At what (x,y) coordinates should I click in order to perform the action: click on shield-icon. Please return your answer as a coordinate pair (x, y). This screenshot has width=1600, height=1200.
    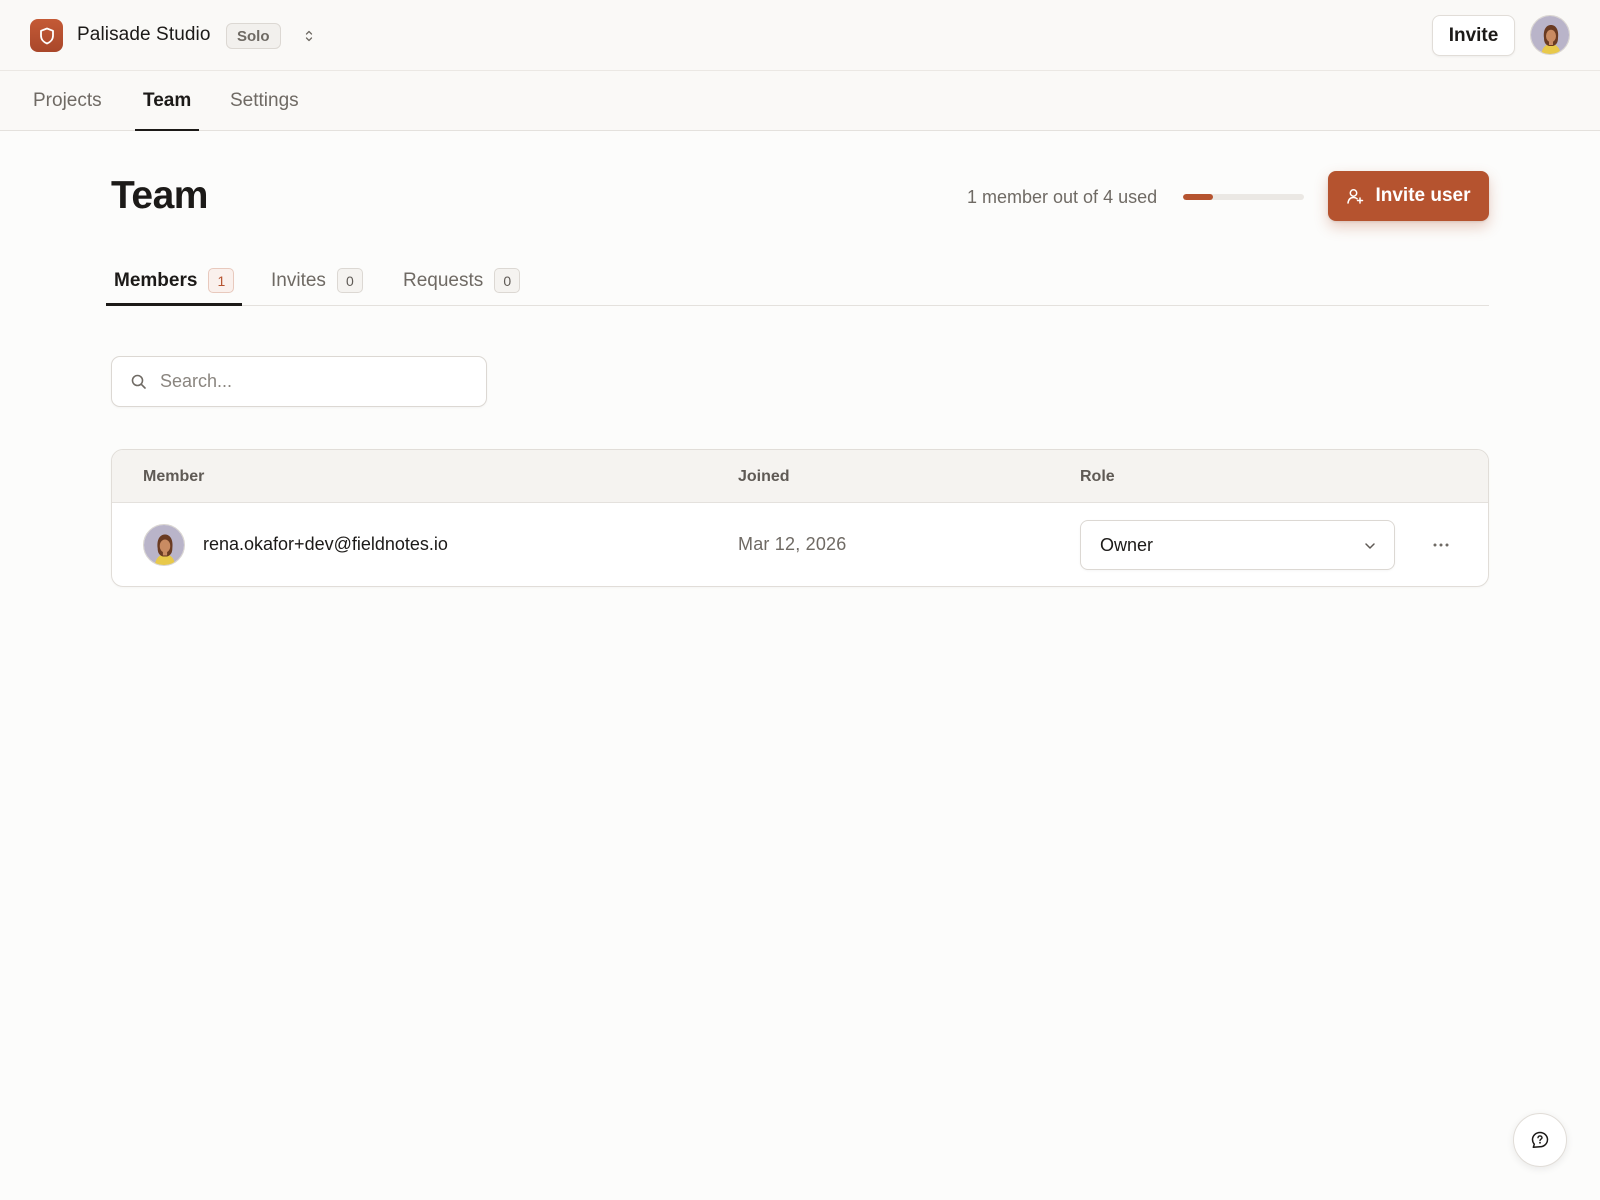
    Looking at the image, I should click on (46, 35).